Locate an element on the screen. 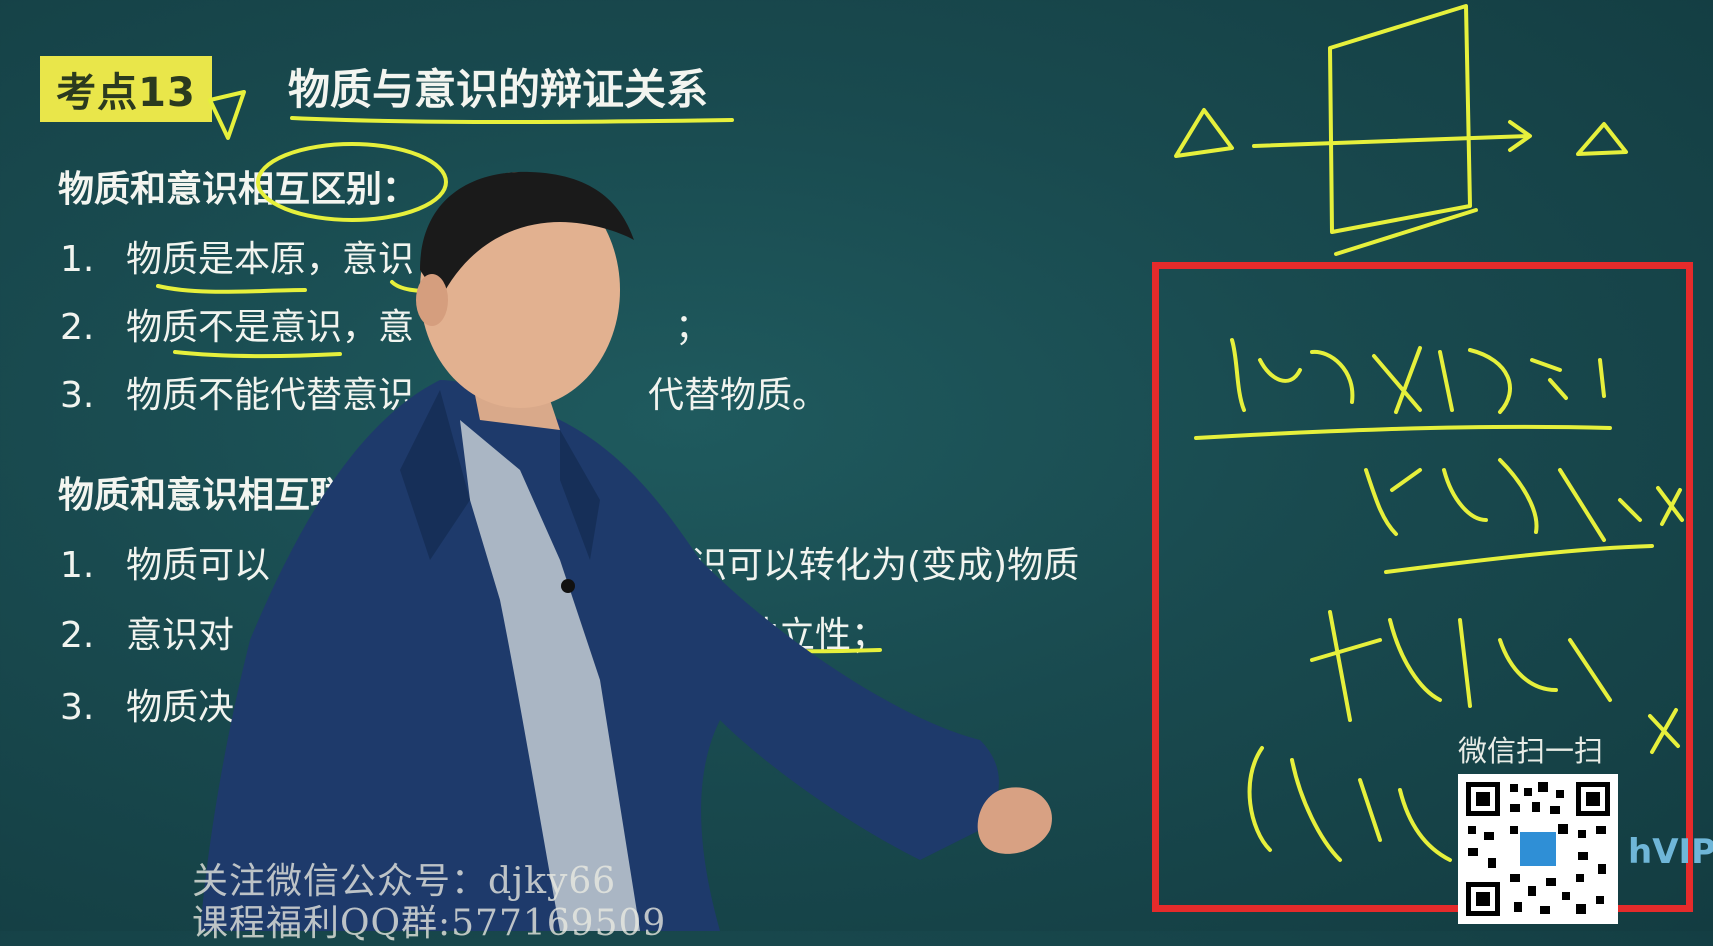 The width and height of the screenshot is (1713, 946). brand-logo-fragment: hVIP is located at coordinates (1670, 852).